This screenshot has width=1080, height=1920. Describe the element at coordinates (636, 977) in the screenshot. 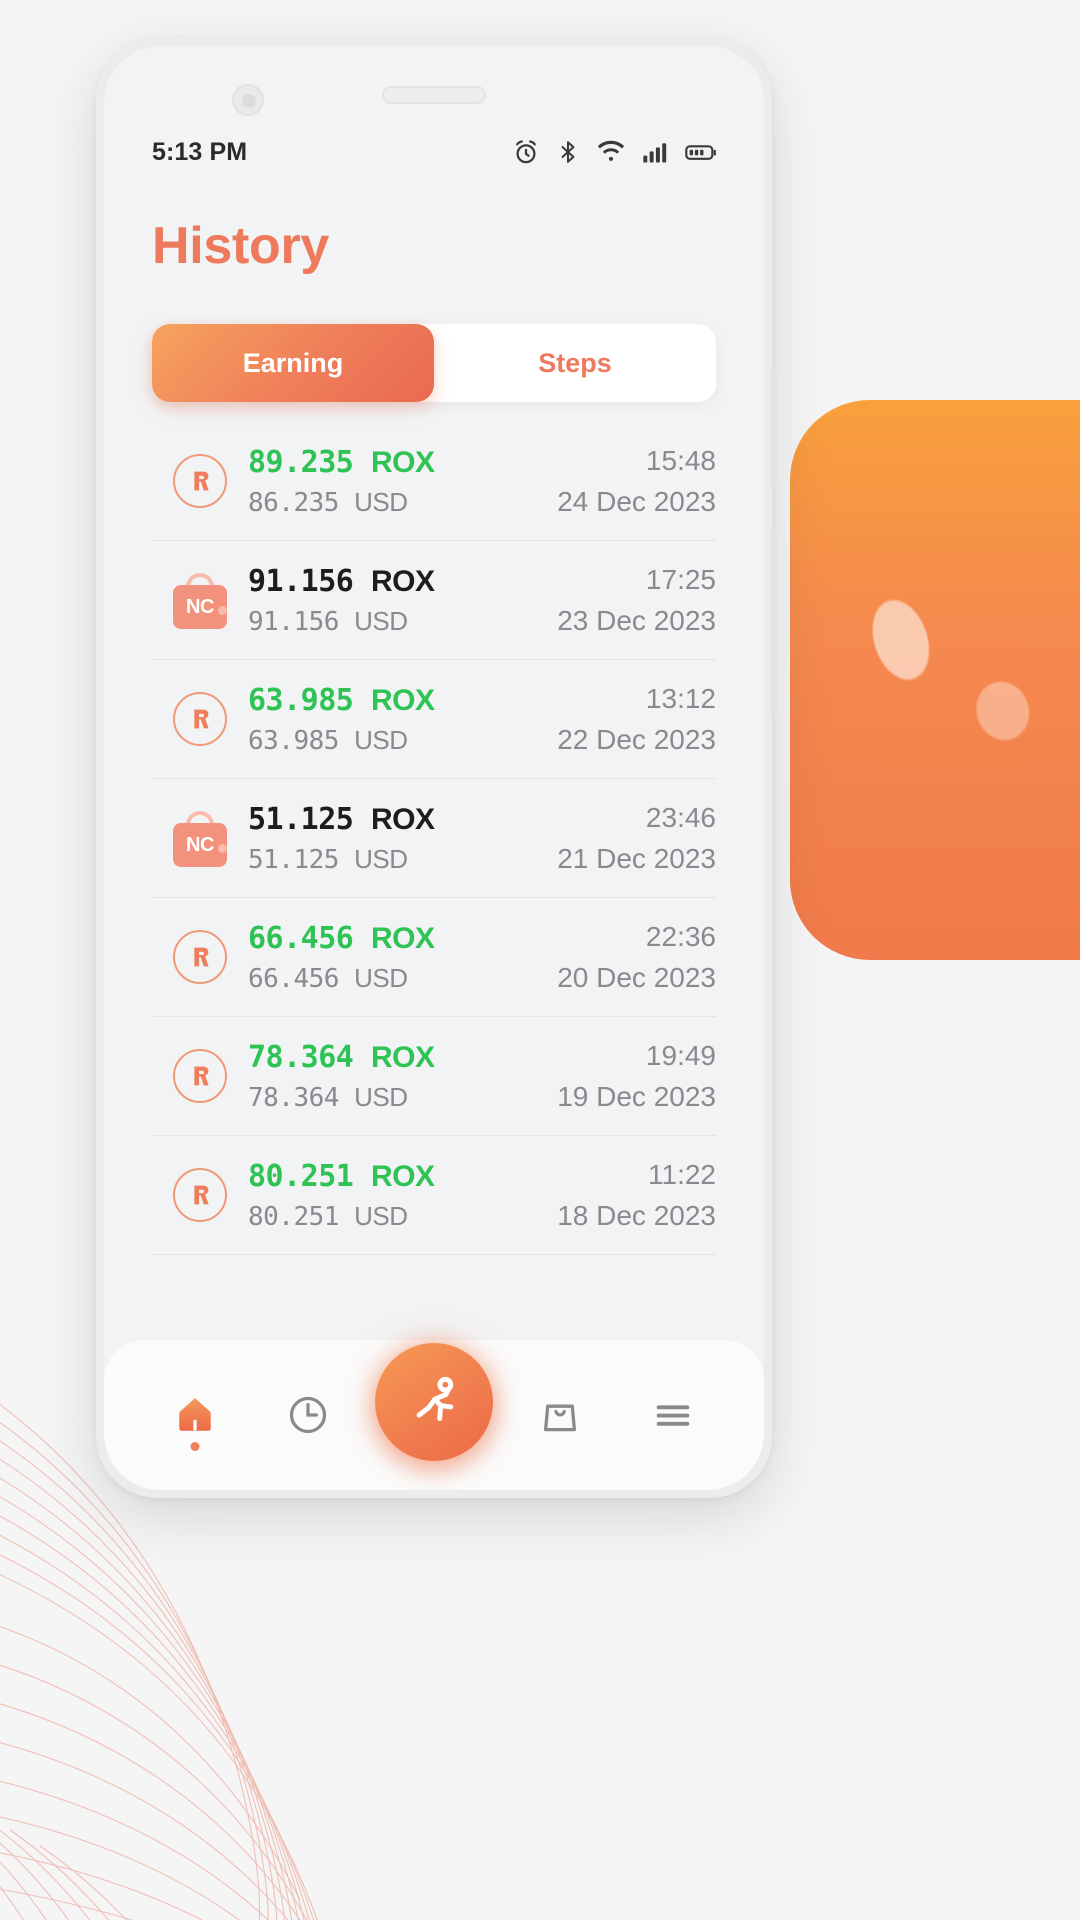

I see `transaction-date: 20 Dec 2023` at that location.